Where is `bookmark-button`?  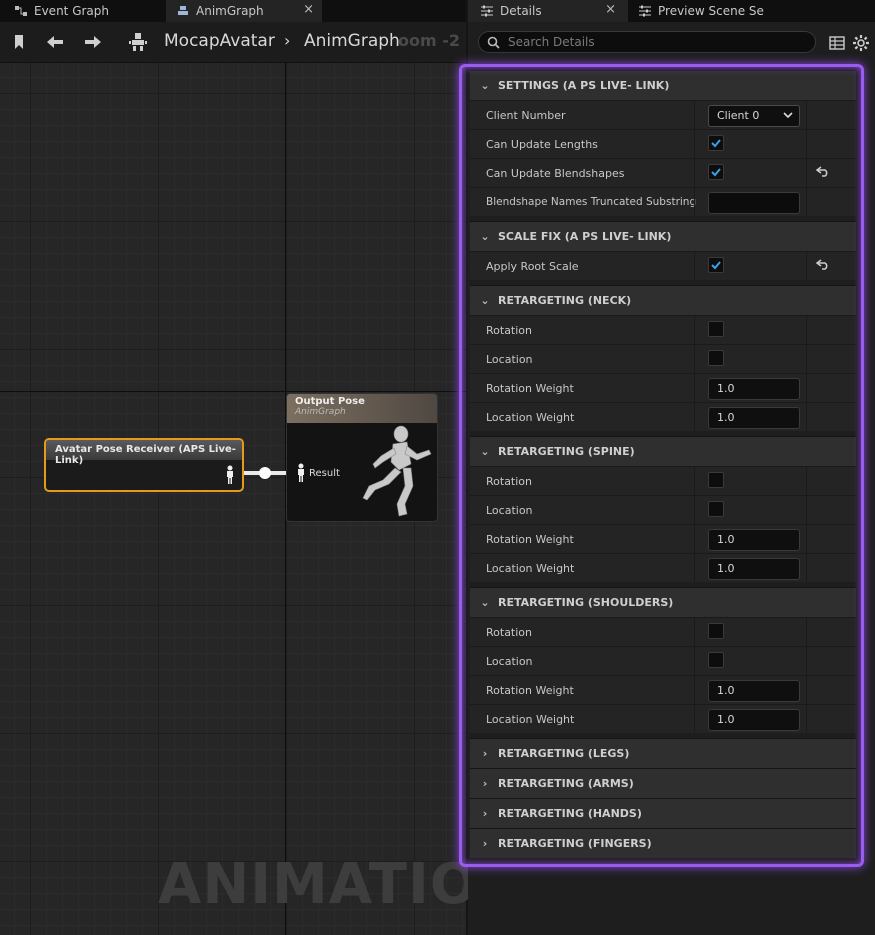 bookmark-button is located at coordinates (19, 42).